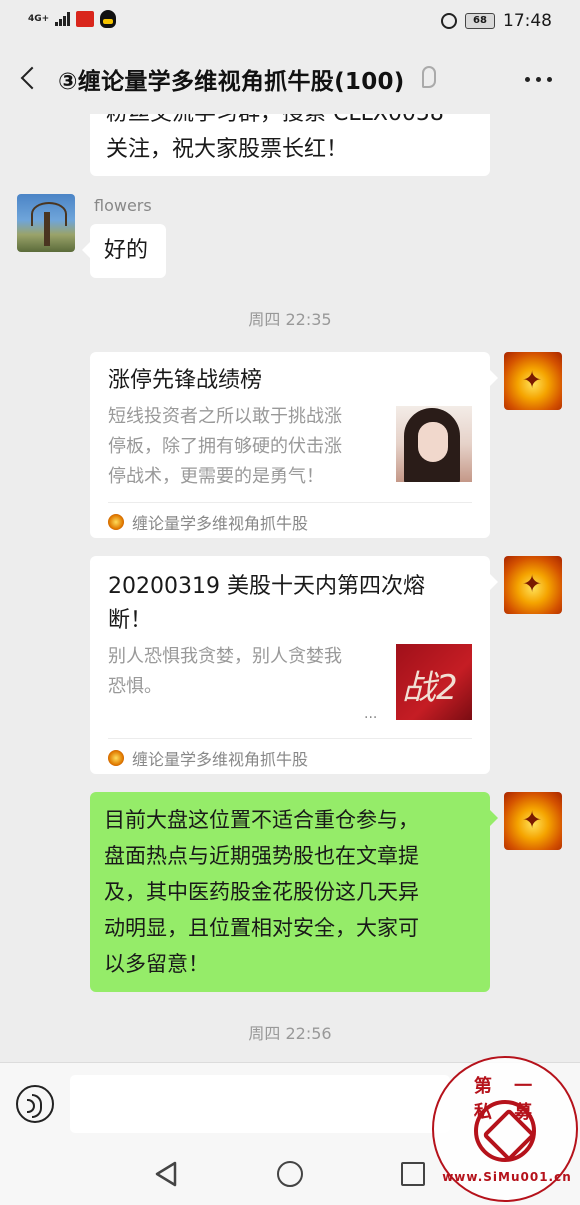 Image resolution: width=580 pixels, height=1205 pixels. Describe the element at coordinates (46, 223) in the screenshot. I see `avatar-flowers` at that location.